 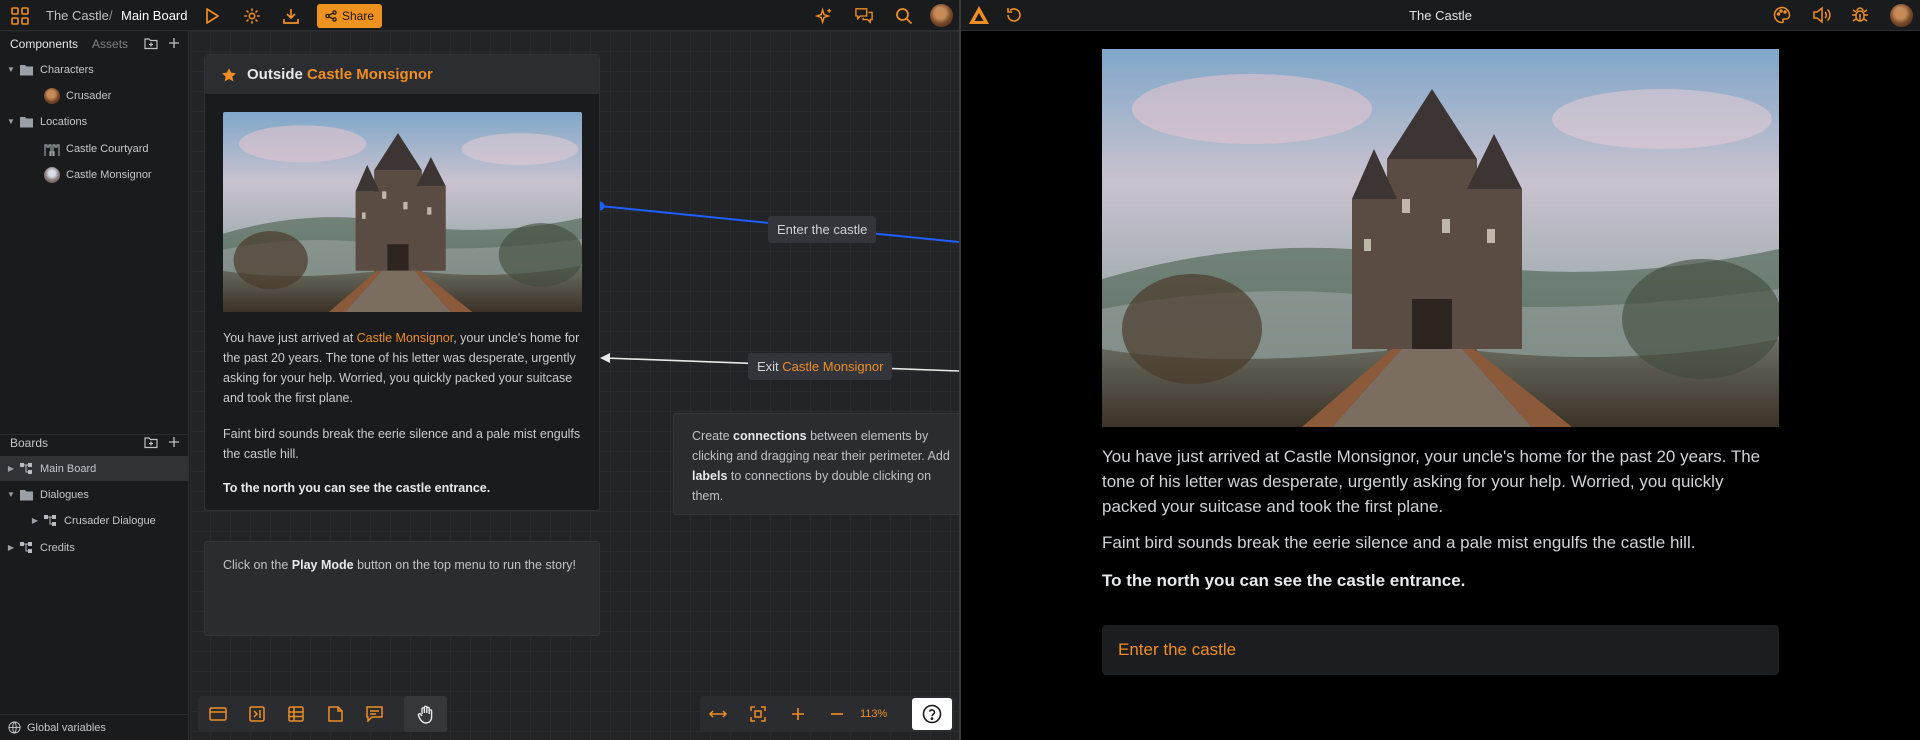 I want to click on tree-item-castle-courtyard: Castle Courtyard, so click(x=94, y=148).